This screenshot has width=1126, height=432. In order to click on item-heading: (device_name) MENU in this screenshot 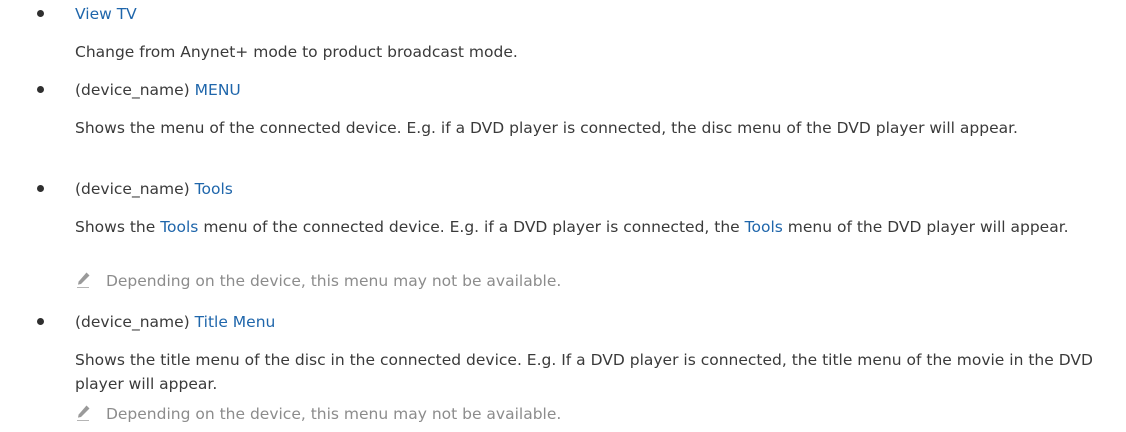, I will do `click(158, 90)`.